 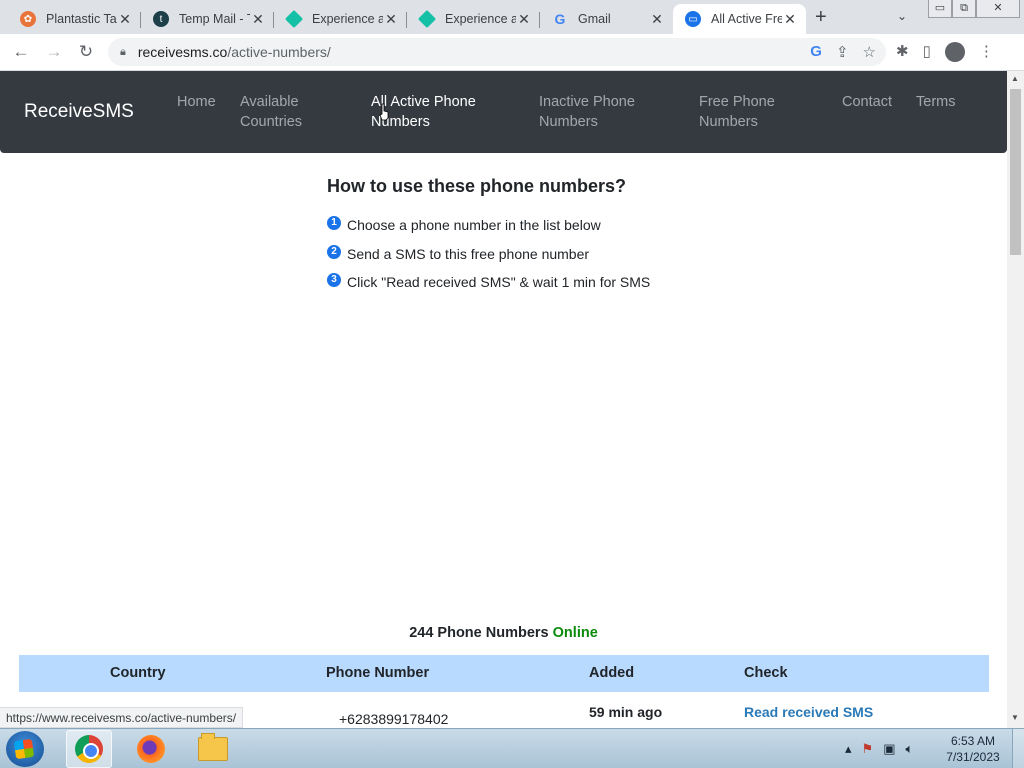 What do you see at coordinates (594, 19) in the screenshot?
I see `tab-title: Gmail` at bounding box center [594, 19].